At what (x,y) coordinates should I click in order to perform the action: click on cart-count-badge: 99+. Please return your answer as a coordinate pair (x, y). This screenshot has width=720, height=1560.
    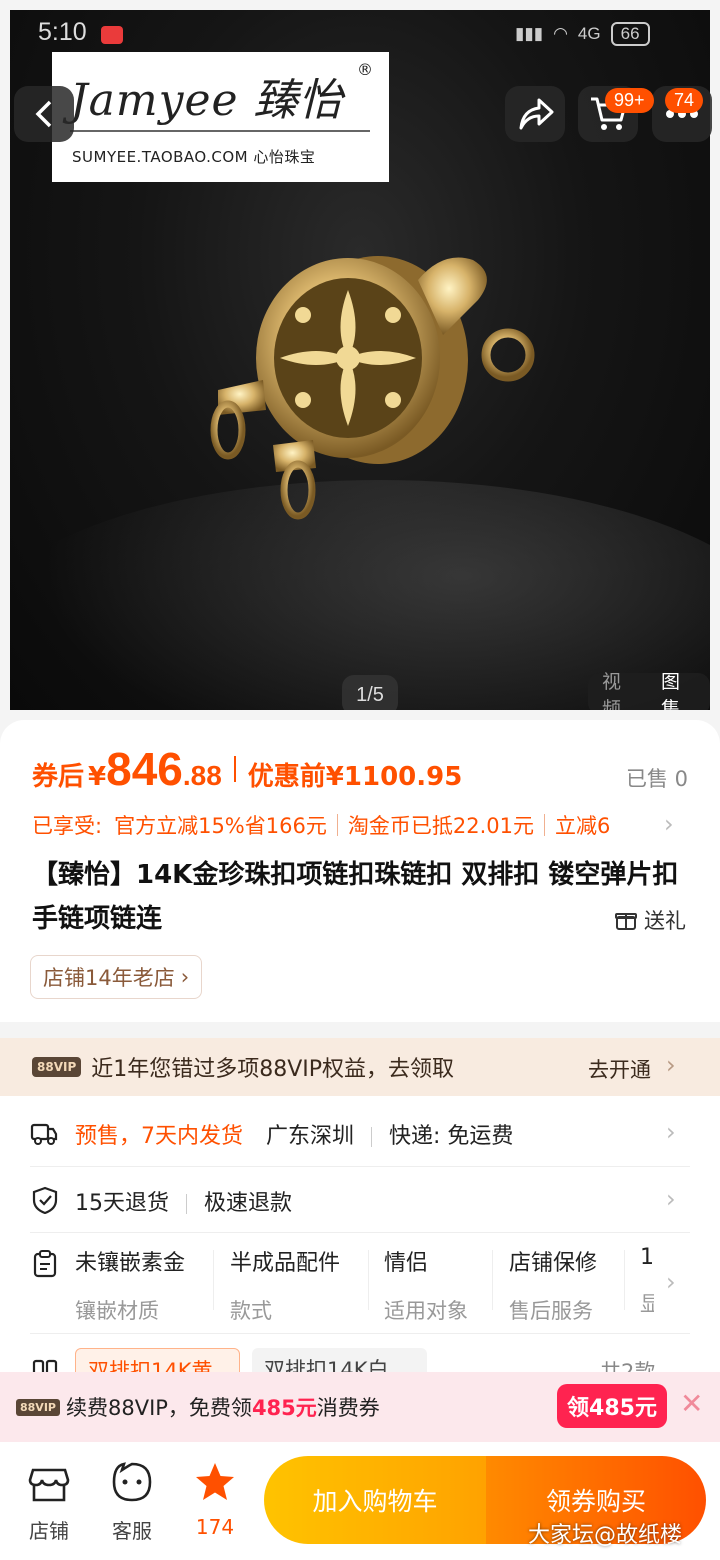
    Looking at the image, I should click on (629, 100).